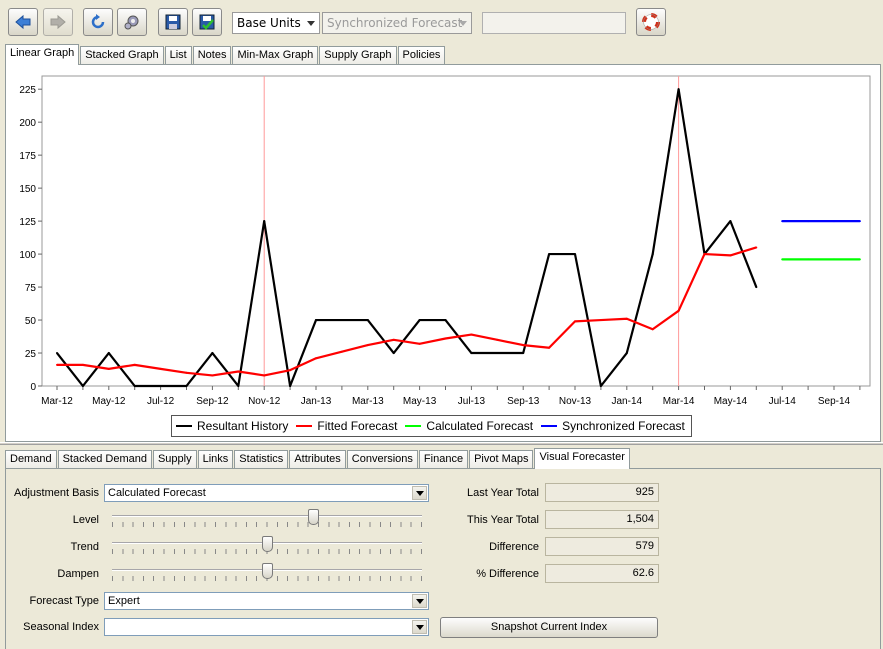  What do you see at coordinates (358, 55) in the screenshot?
I see `tab-supply-graph: Supply Graph` at bounding box center [358, 55].